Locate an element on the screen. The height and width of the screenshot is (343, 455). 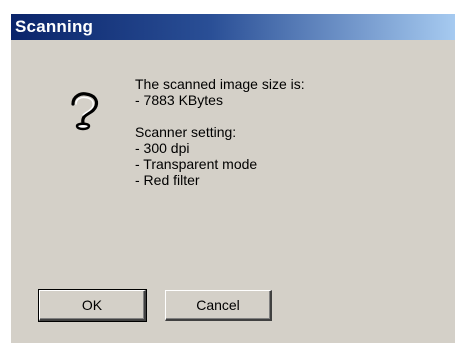
cancel-button: Cancel is located at coordinates (218, 305).